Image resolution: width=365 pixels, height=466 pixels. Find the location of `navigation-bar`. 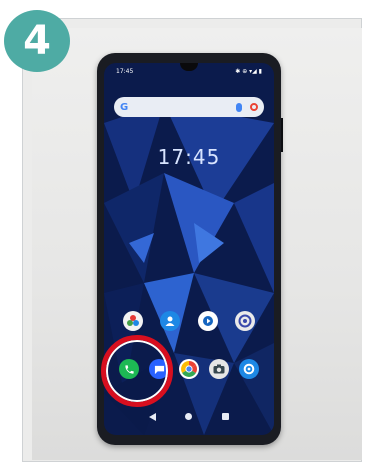

navigation-bar is located at coordinates (189, 417).